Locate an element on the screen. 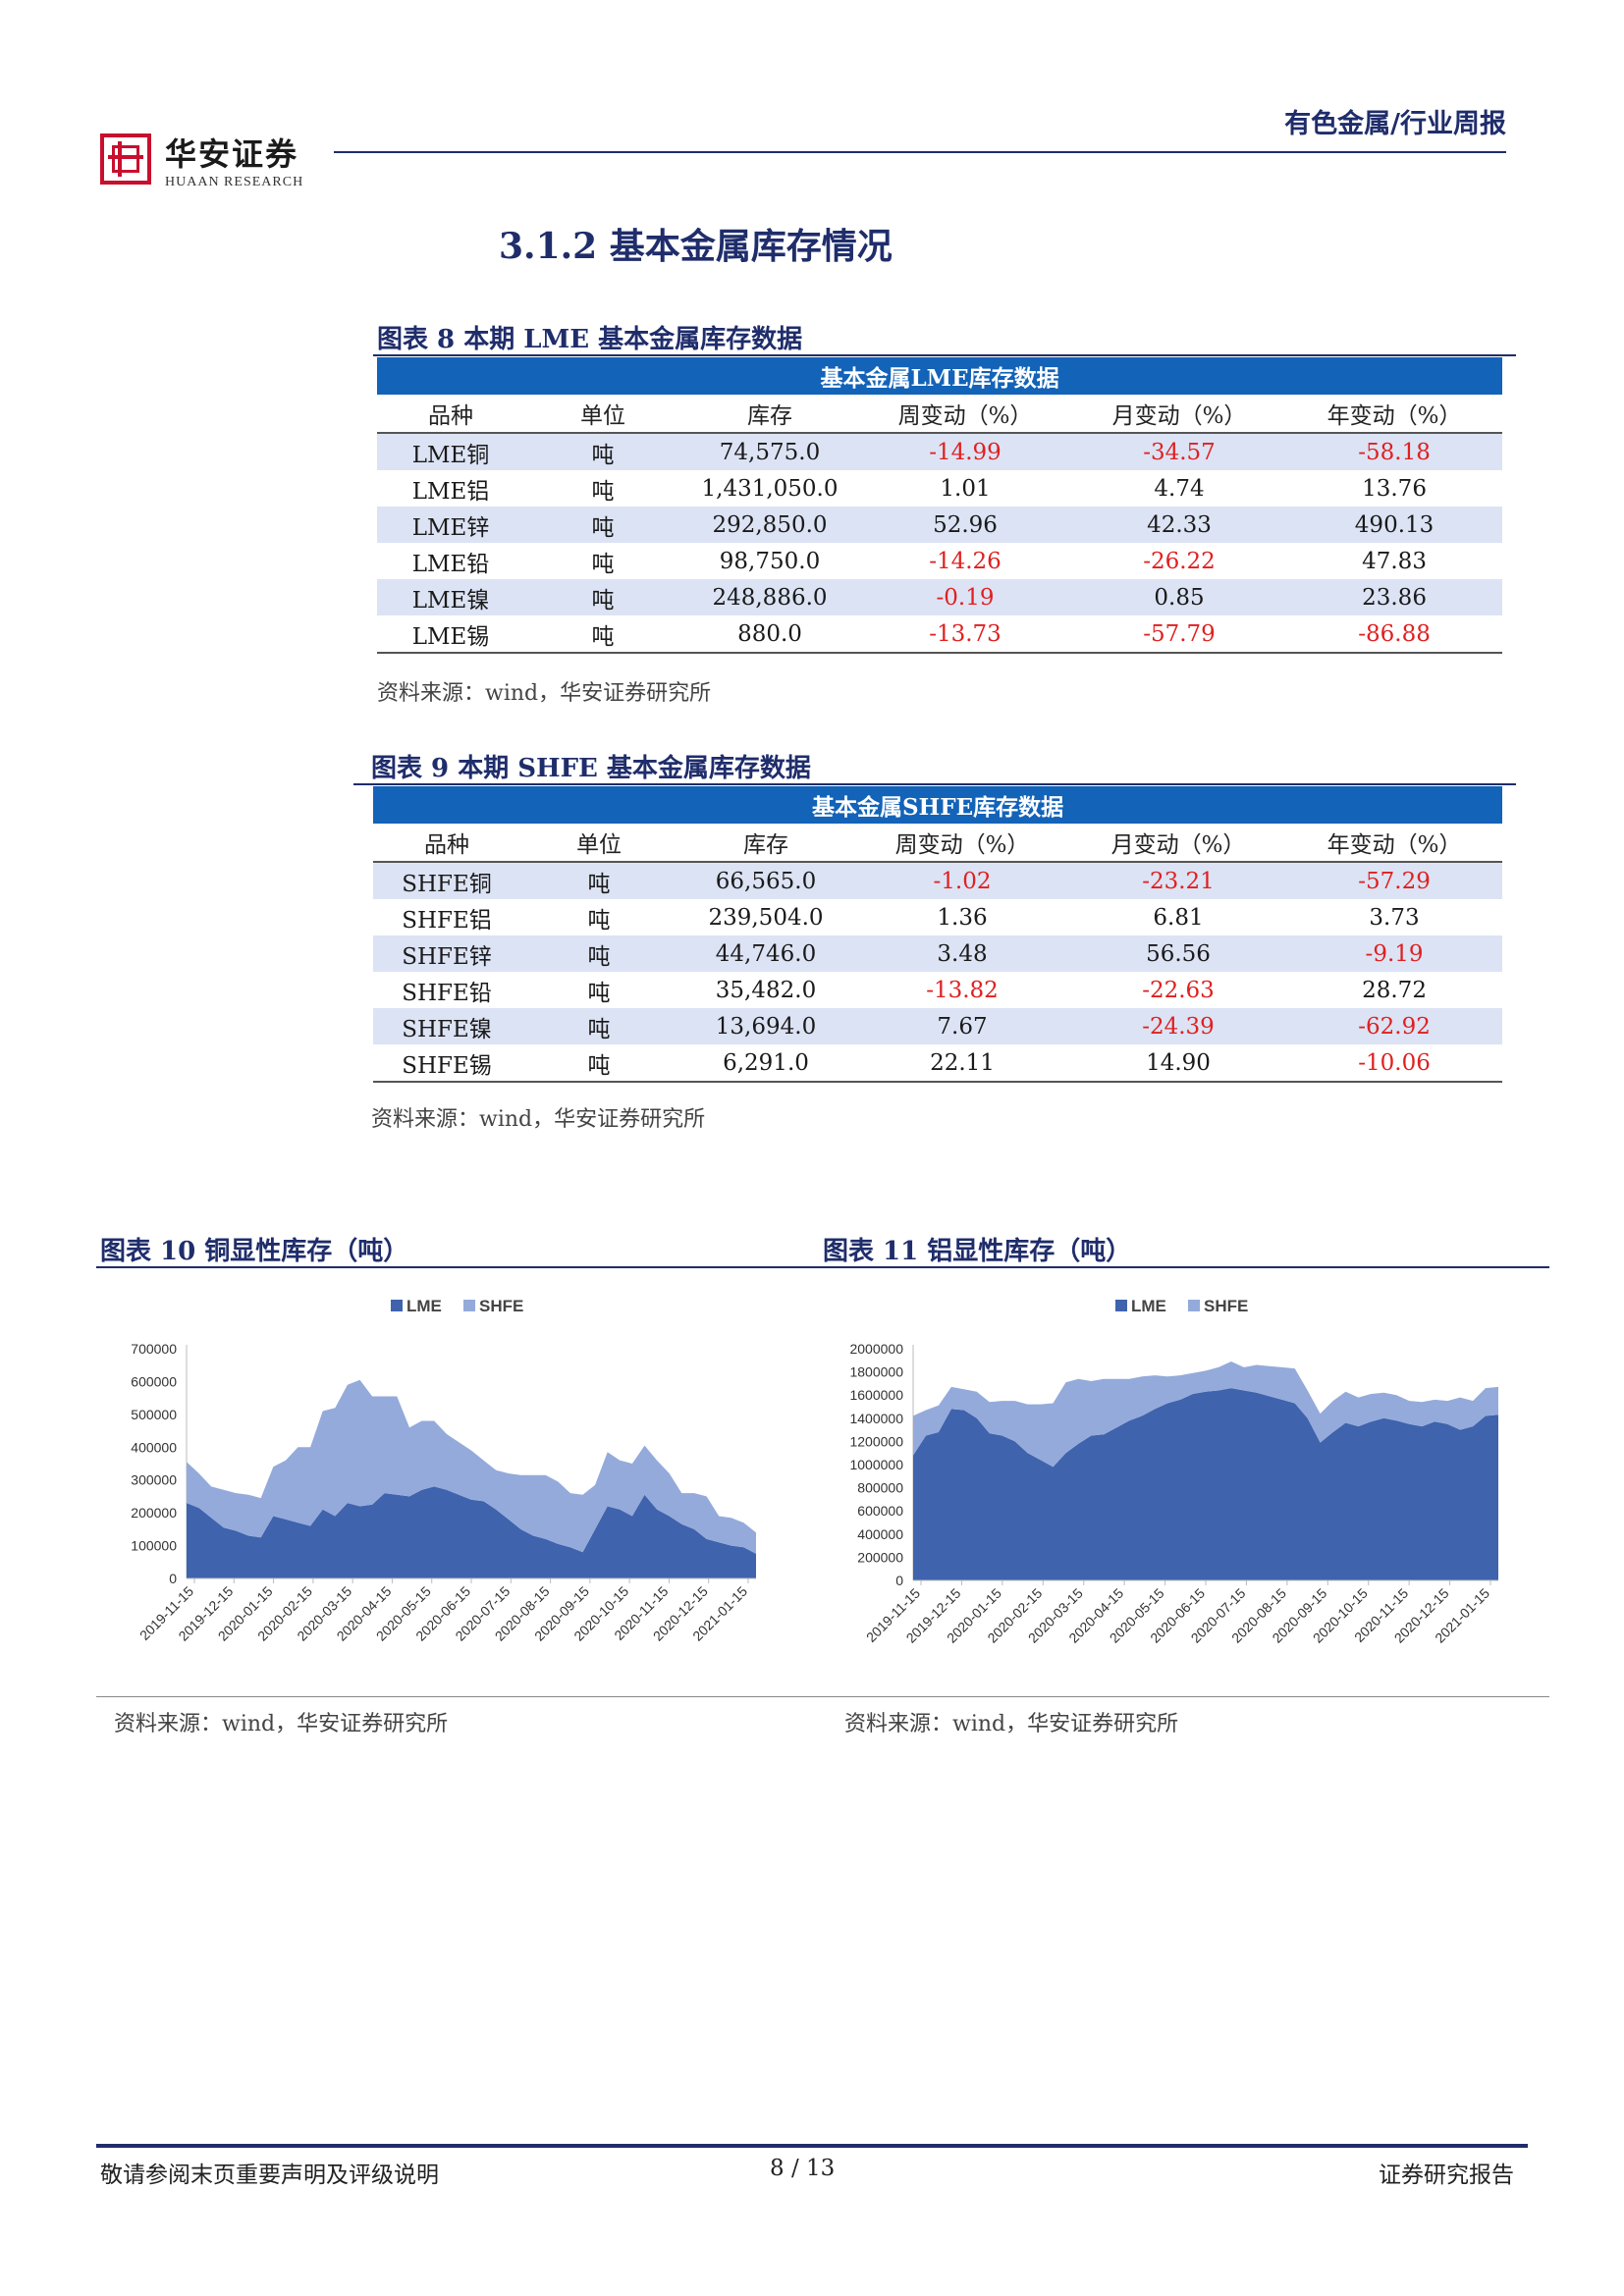 This screenshot has width=1624, height=2296. chart-aluminum-caption: 图表 11 铝显性库存（吨） is located at coordinates (977, 1251).